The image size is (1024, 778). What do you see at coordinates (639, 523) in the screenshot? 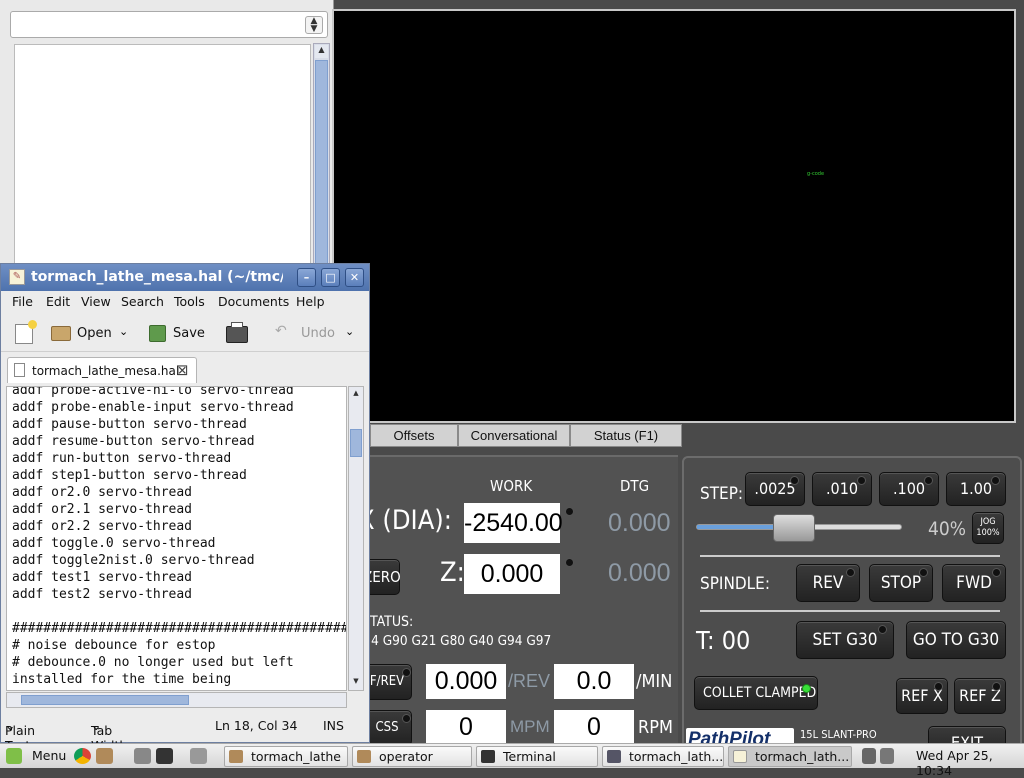
I see `x-dtg-value: 0.000` at bounding box center [639, 523].